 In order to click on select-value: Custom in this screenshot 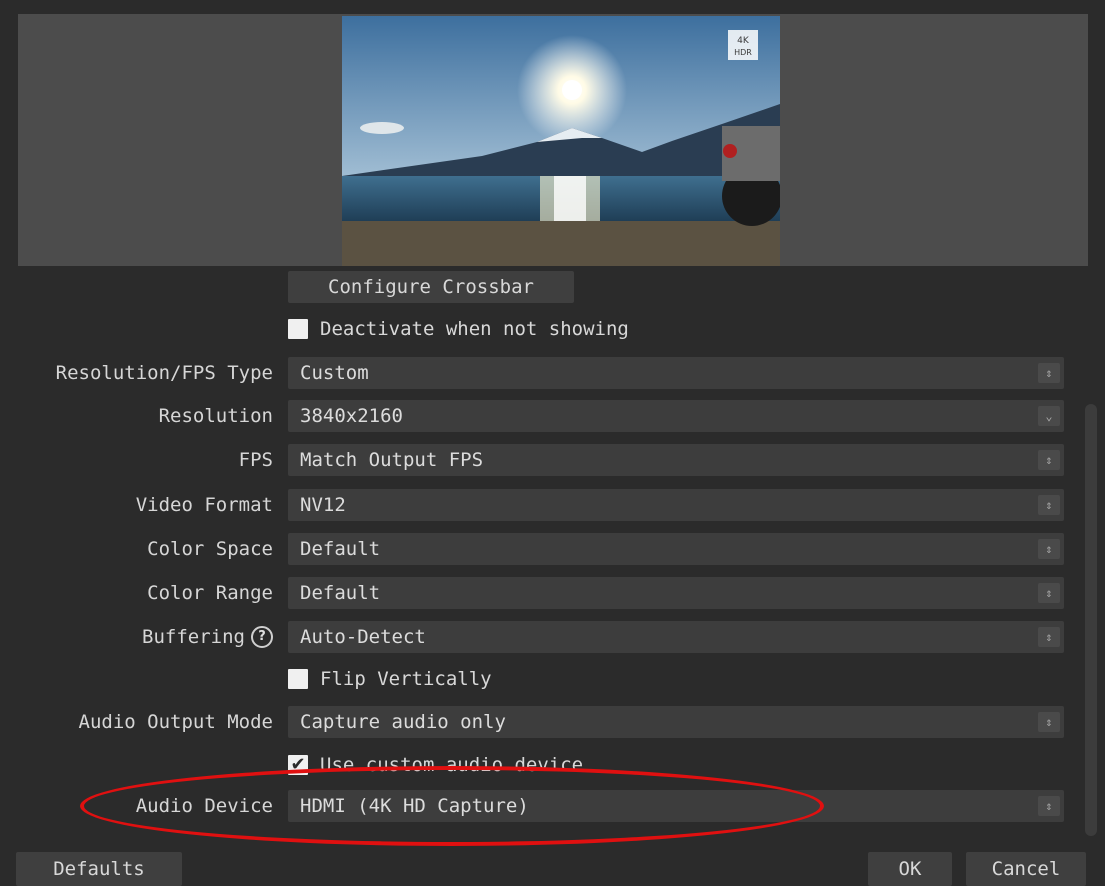, I will do `click(334, 373)`.